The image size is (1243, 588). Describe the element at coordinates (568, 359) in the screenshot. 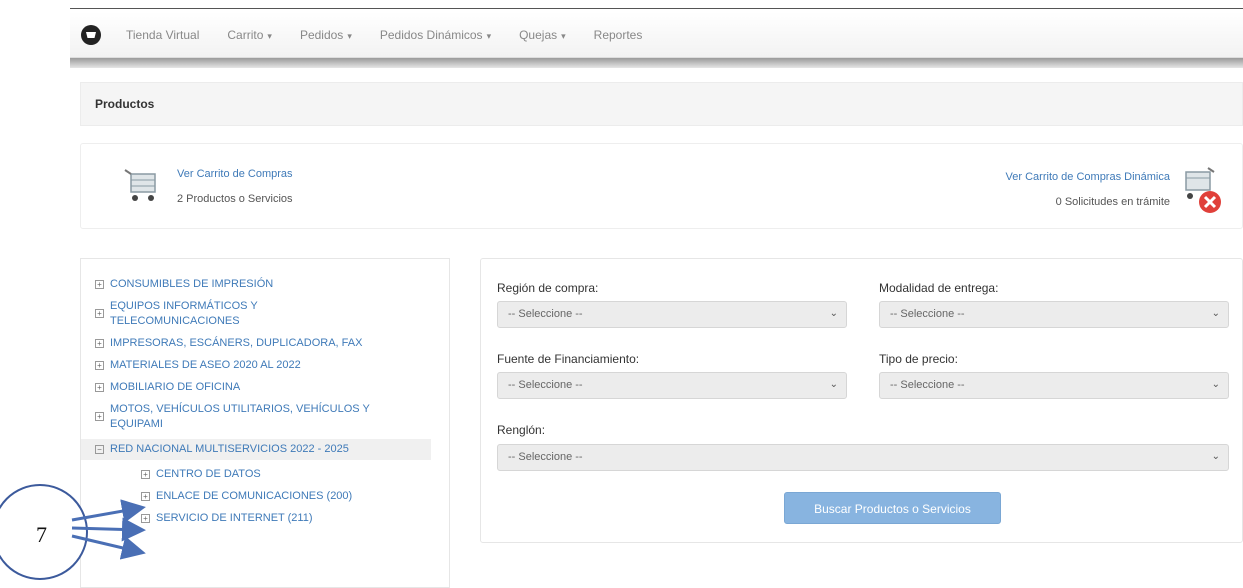

I see `fuente-label: Fuente de Financiamiento:` at that location.